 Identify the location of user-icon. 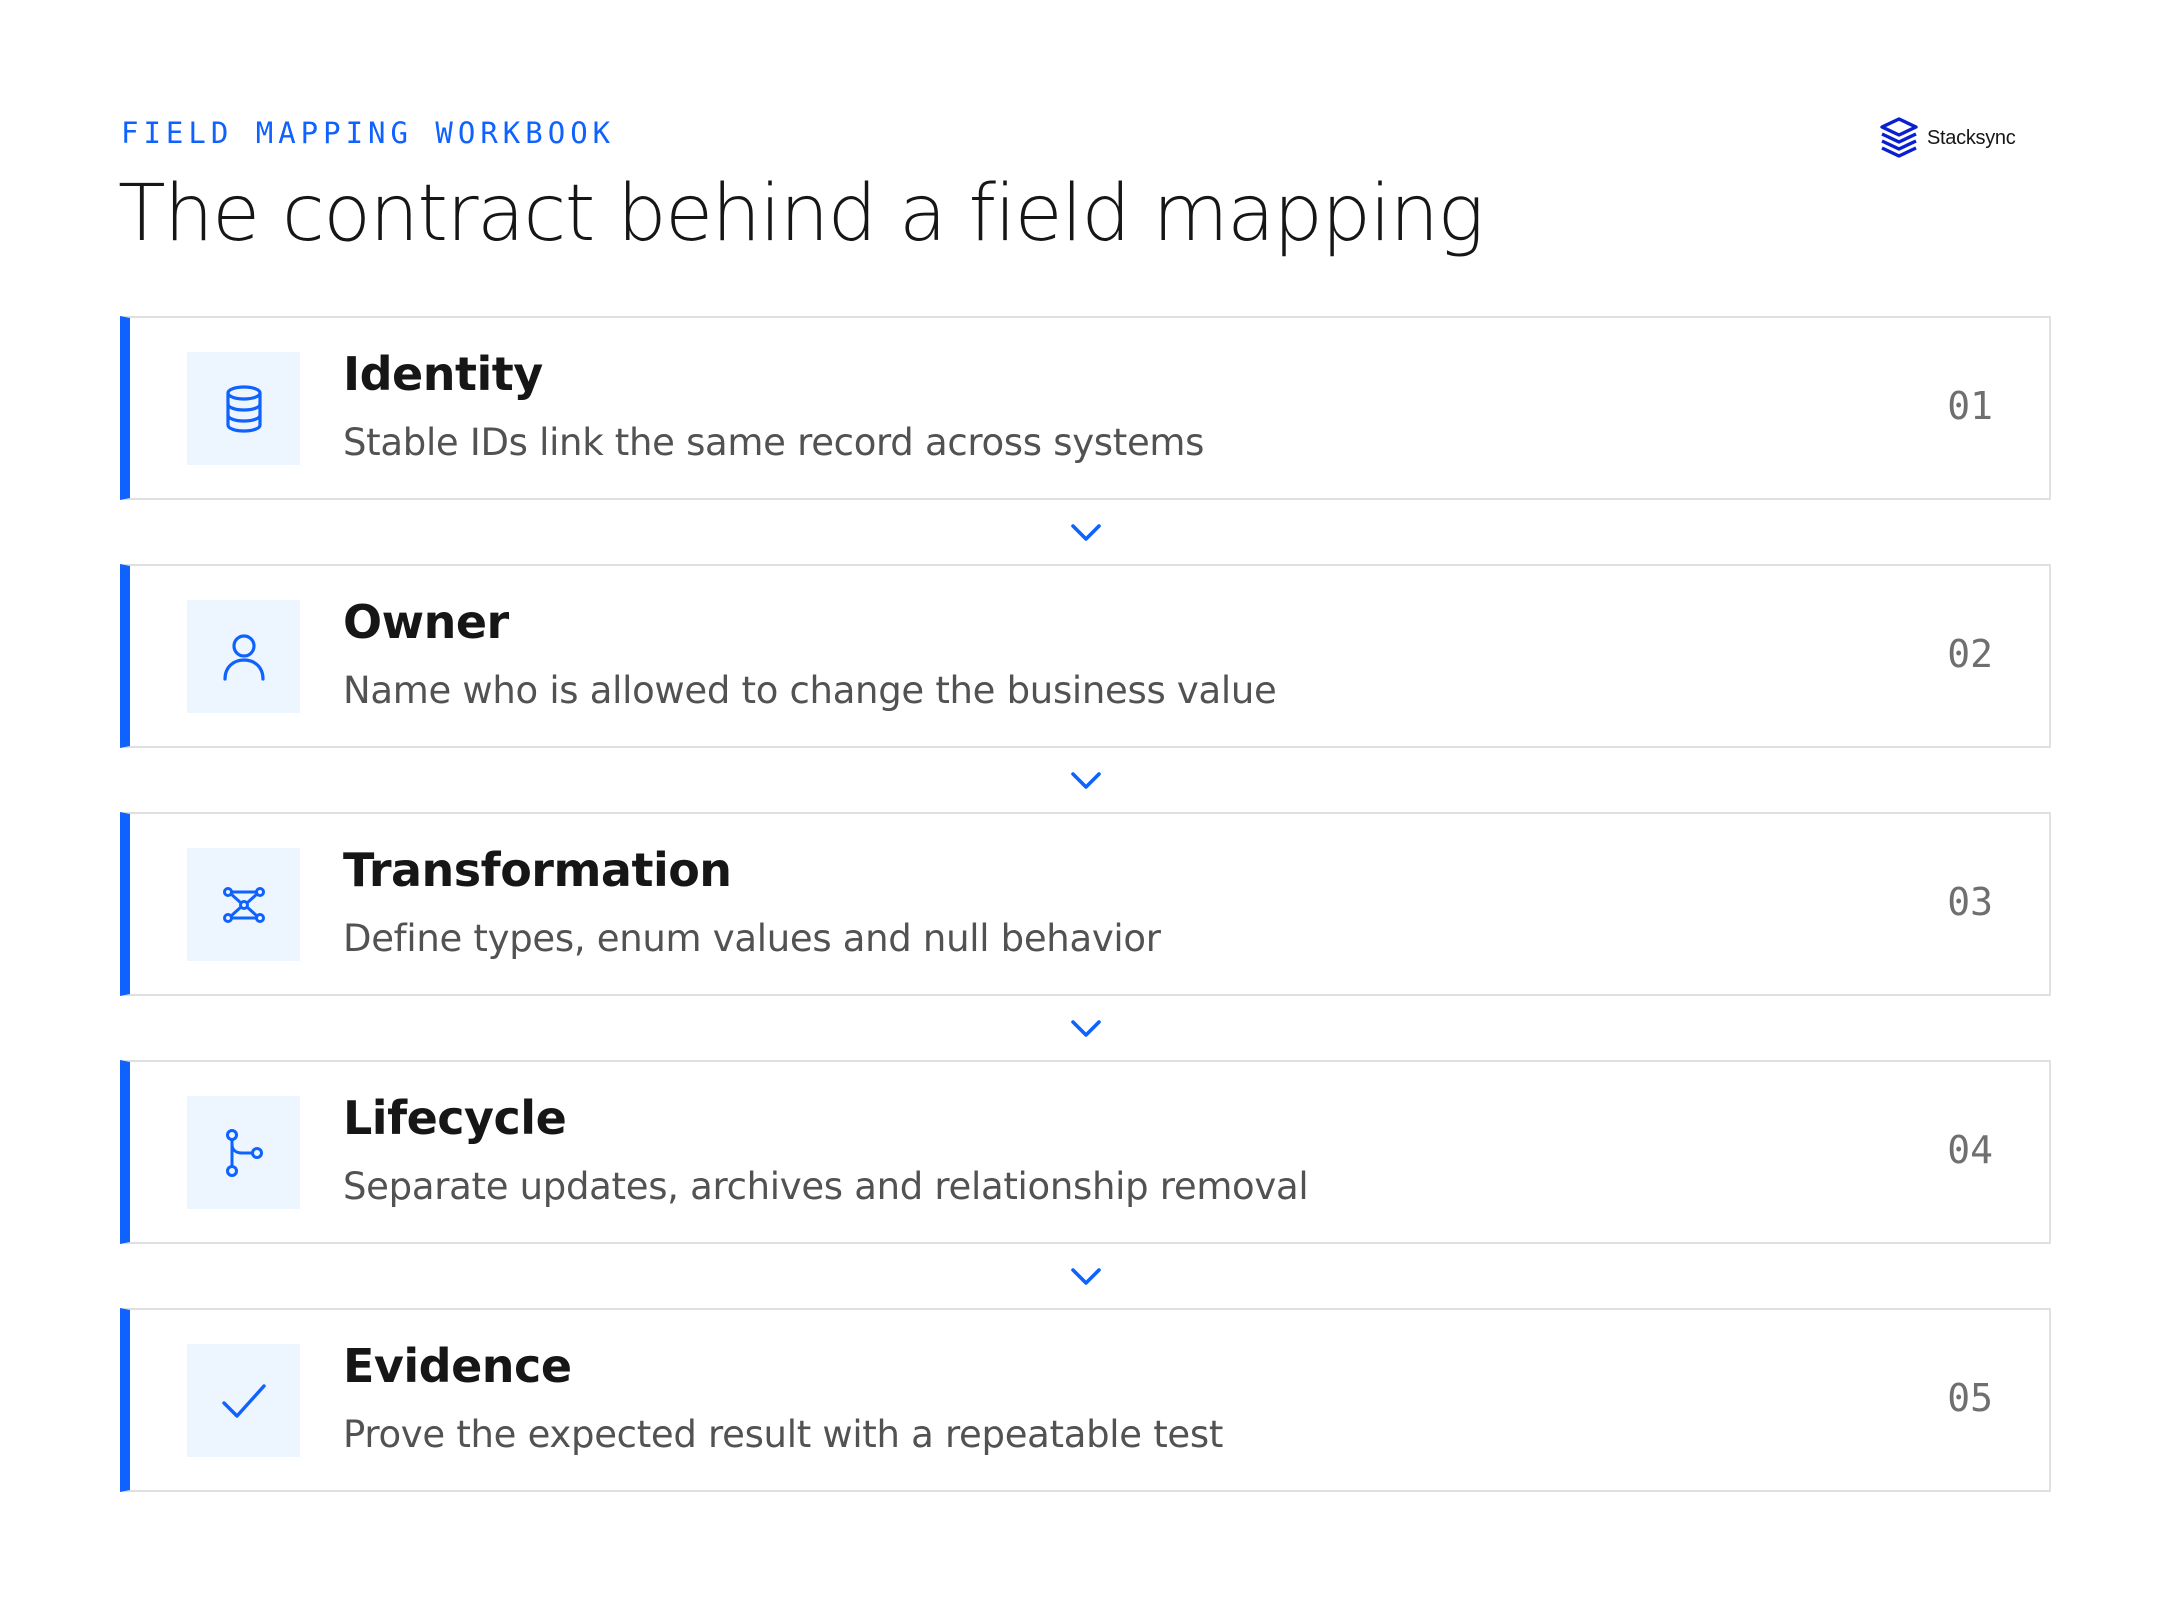
(244, 657).